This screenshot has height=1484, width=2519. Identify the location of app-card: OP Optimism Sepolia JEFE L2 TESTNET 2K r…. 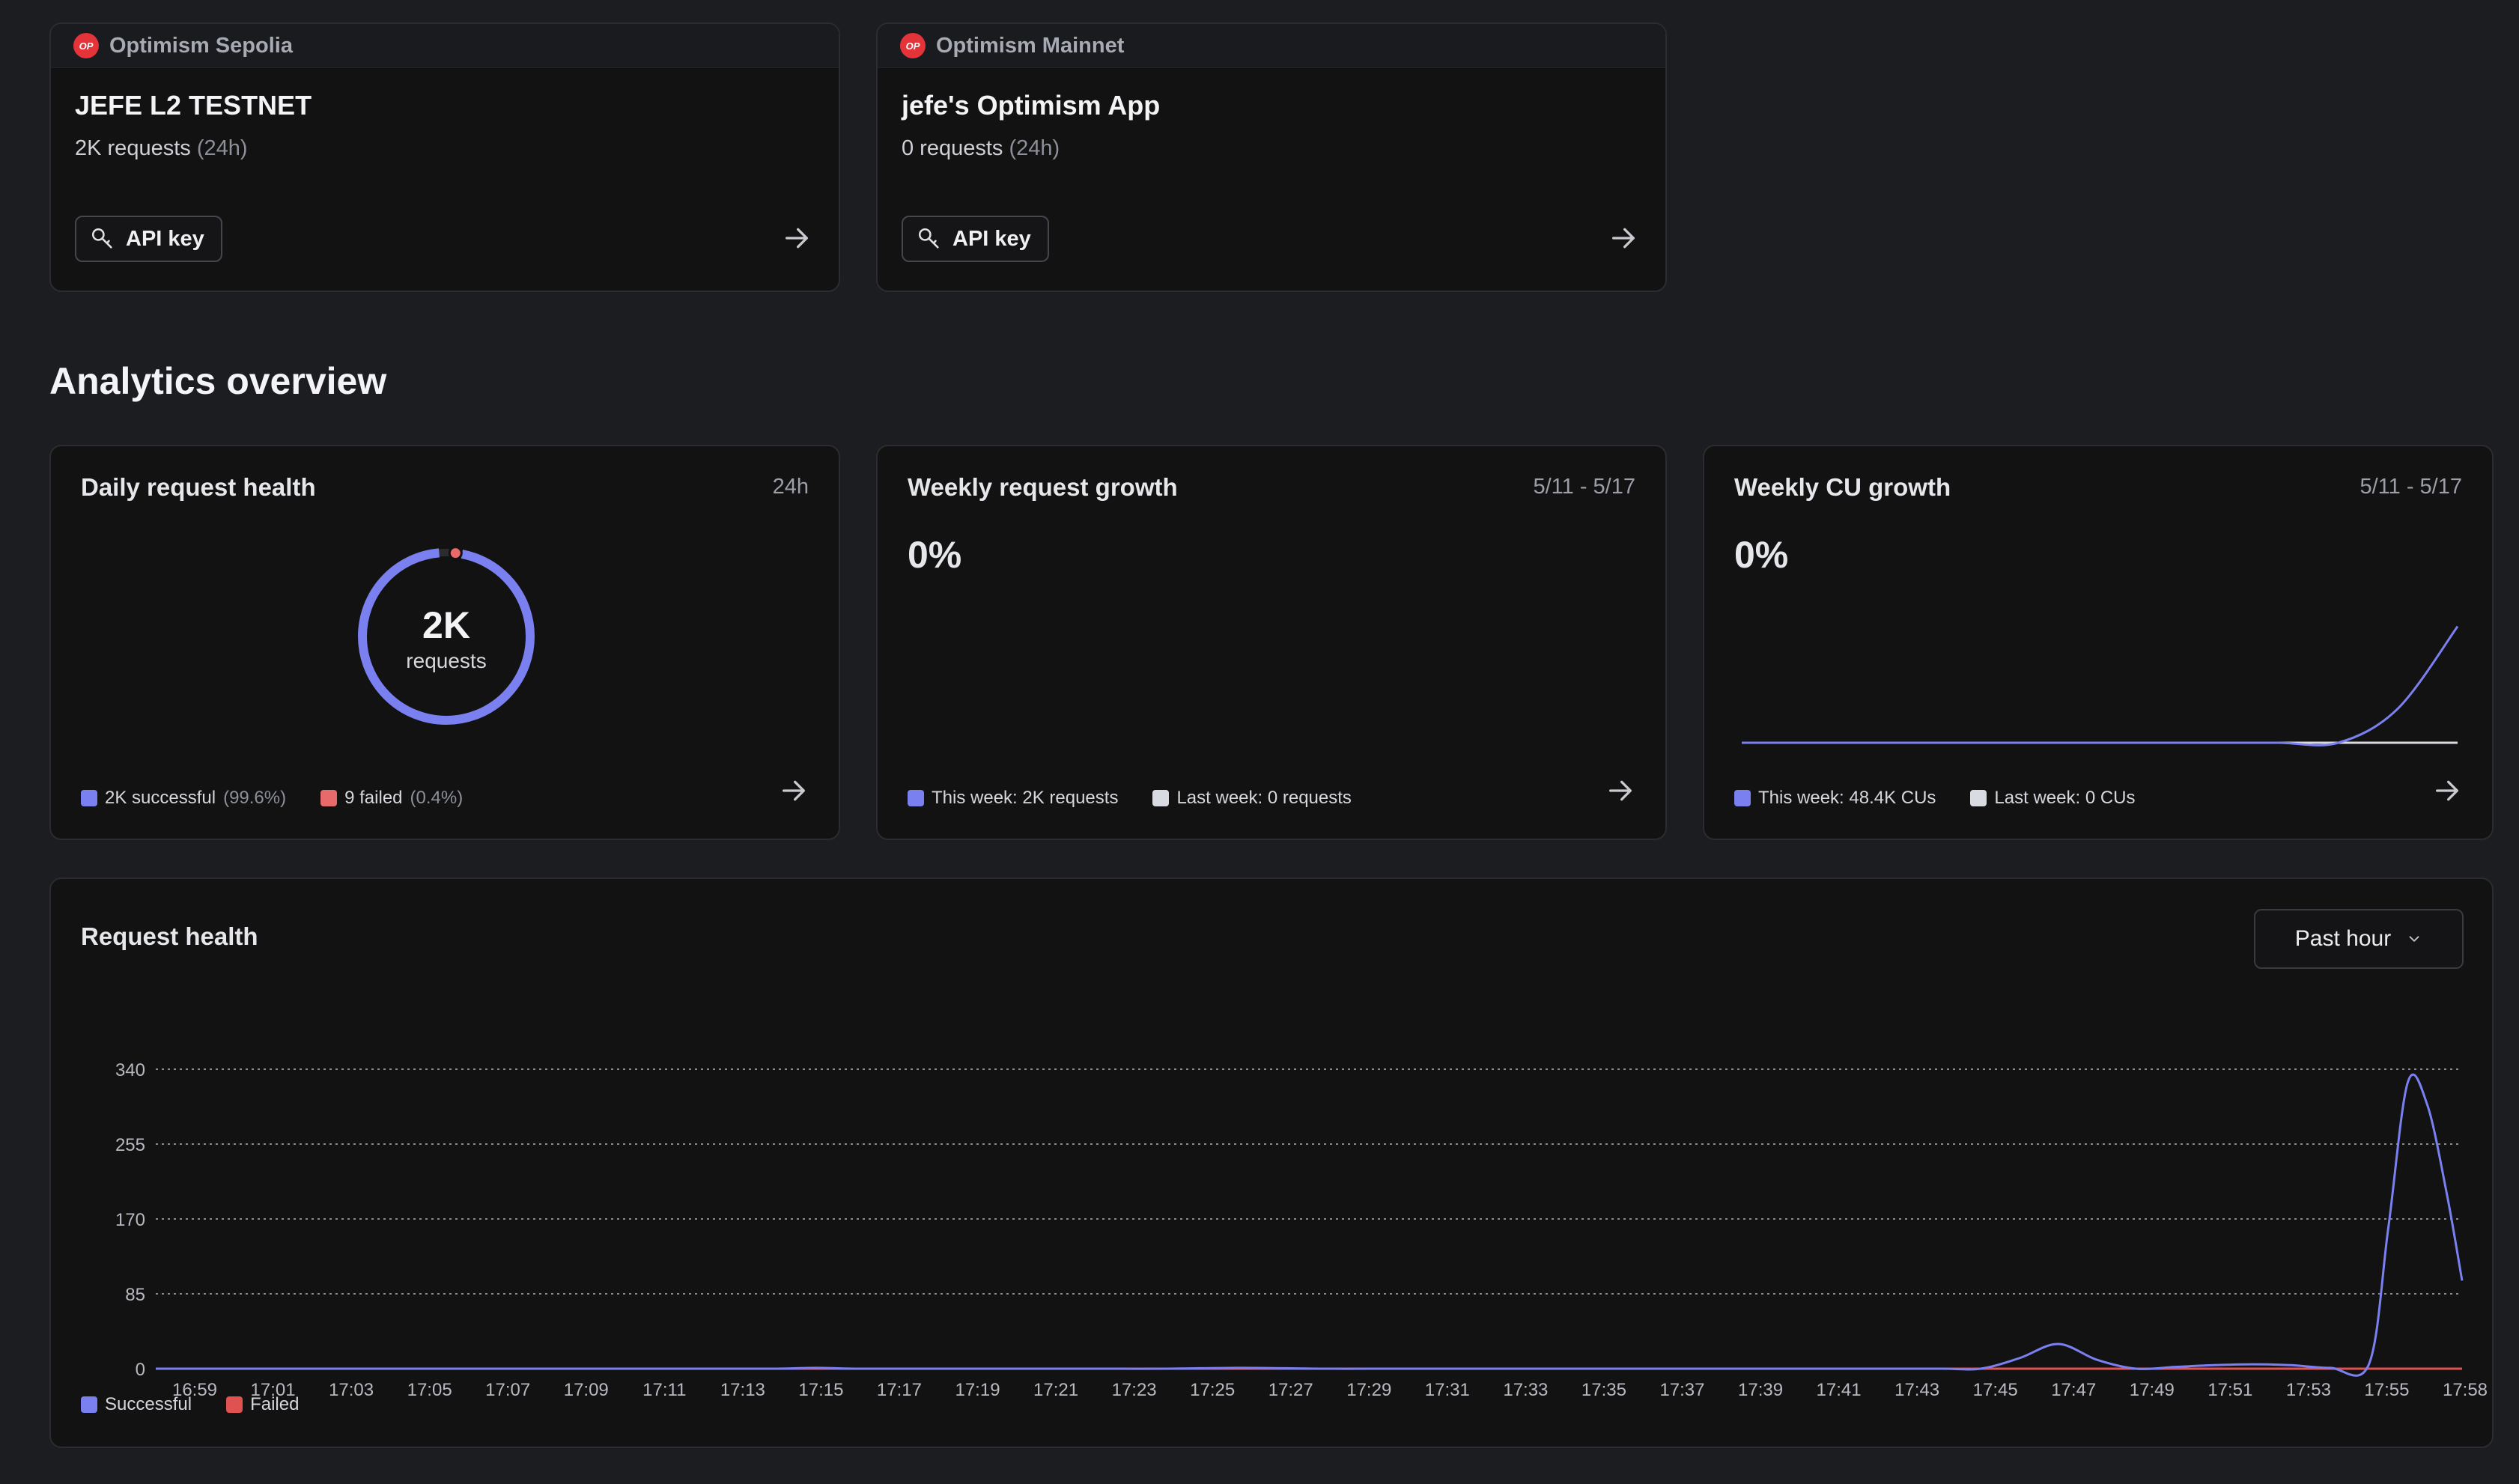
(444, 157).